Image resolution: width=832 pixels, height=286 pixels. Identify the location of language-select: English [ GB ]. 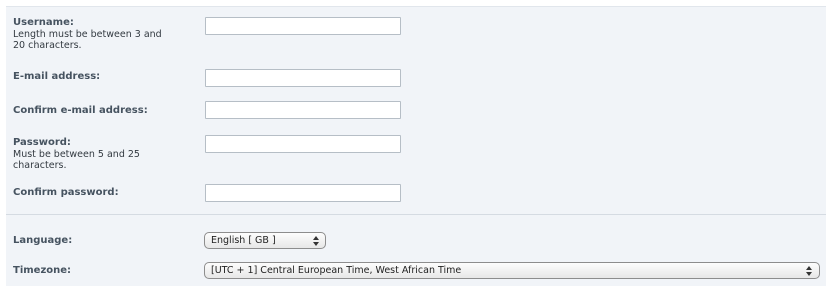
(265, 240).